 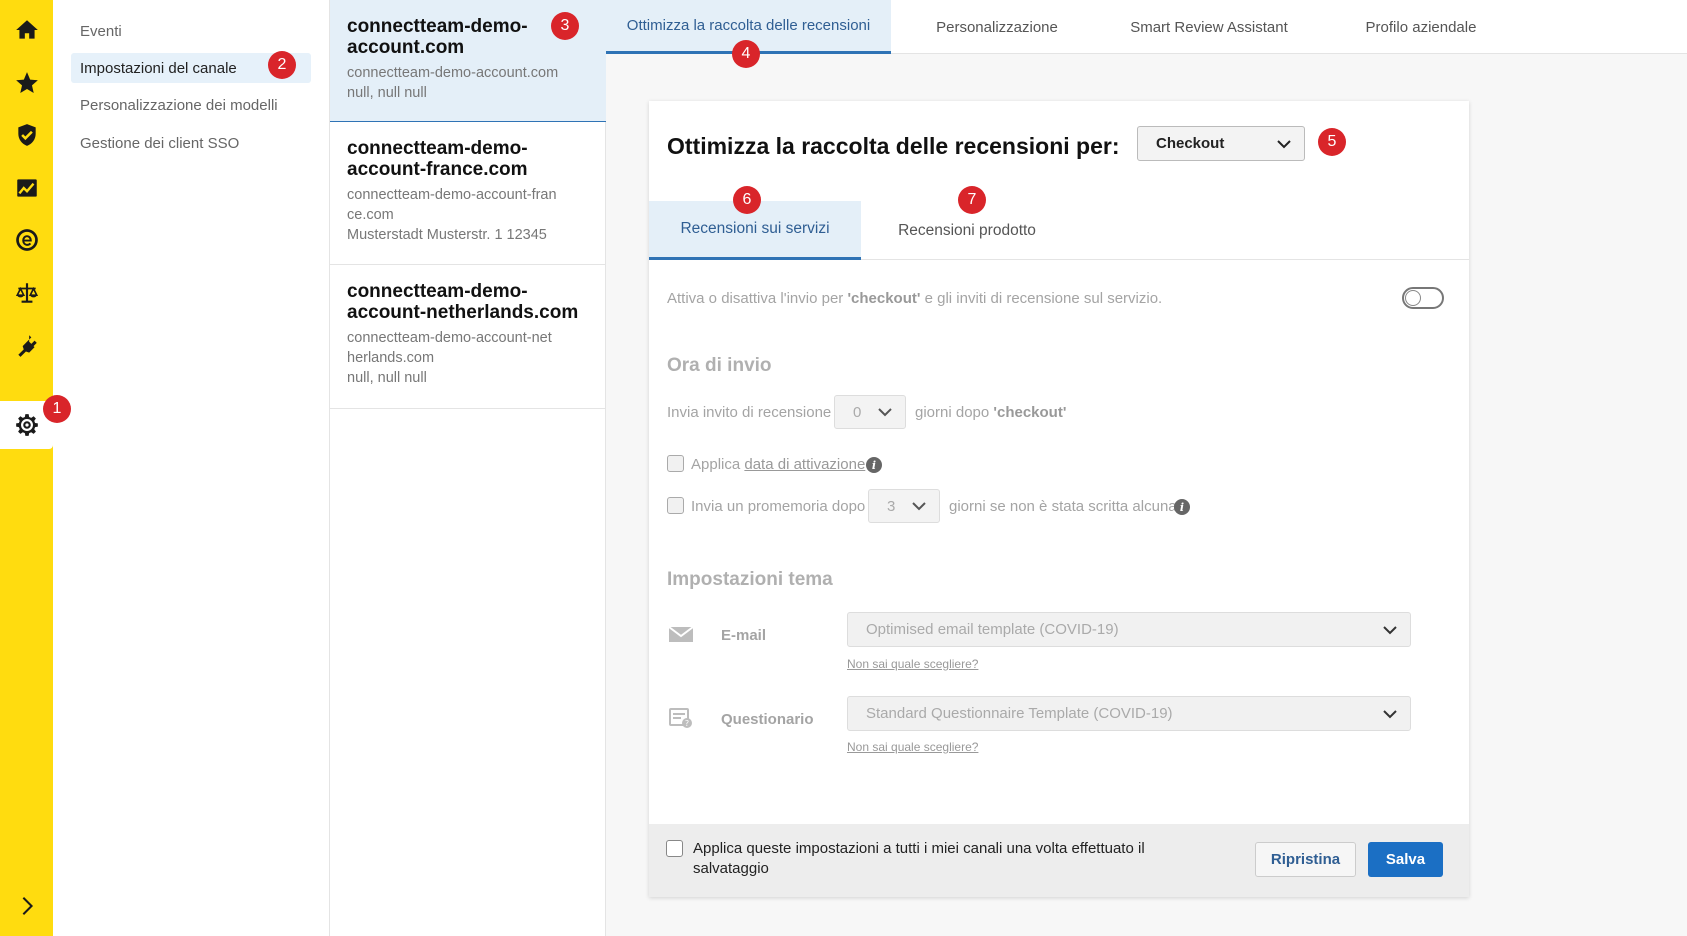 What do you see at coordinates (747, 200) in the screenshot?
I see `annotation-badge: 6` at bounding box center [747, 200].